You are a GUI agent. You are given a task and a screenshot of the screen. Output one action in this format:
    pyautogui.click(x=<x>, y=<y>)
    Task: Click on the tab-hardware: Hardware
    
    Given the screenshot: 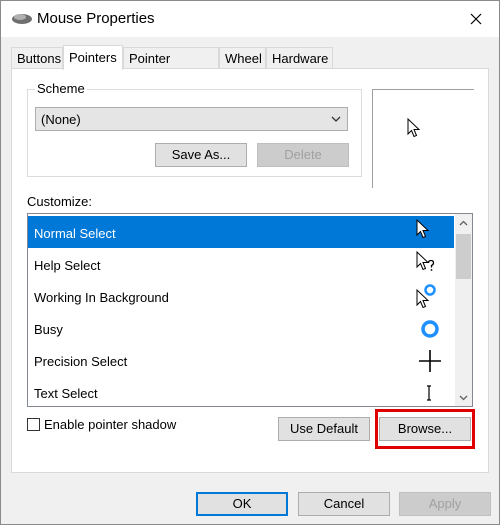 What is the action you would take?
    pyautogui.click(x=299, y=58)
    